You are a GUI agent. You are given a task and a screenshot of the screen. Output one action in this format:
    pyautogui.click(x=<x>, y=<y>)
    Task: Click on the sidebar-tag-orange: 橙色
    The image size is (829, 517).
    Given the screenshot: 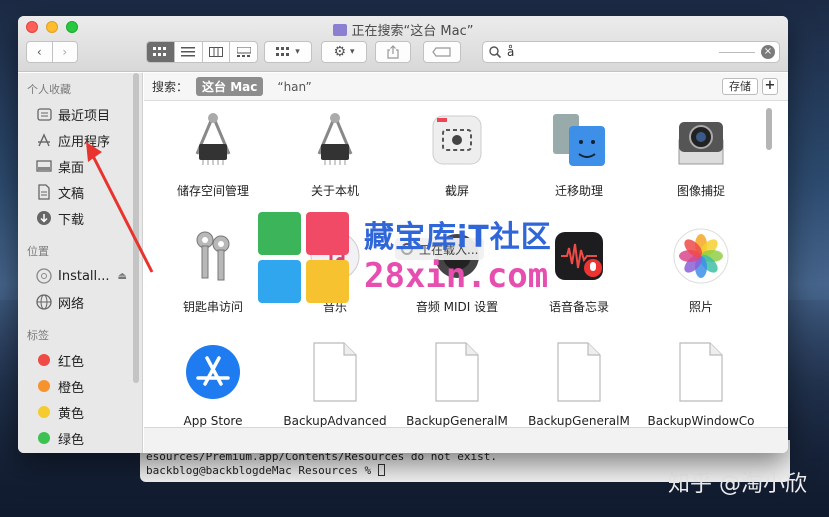 What is the action you would take?
    pyautogui.click(x=80, y=386)
    